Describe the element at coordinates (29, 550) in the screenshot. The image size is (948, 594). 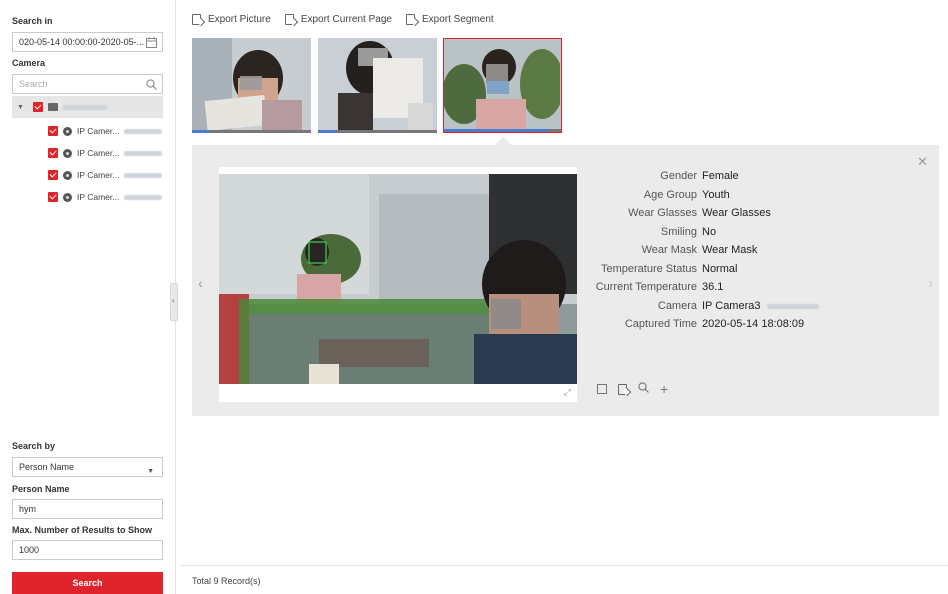
I see `max-results-value: 1000` at that location.